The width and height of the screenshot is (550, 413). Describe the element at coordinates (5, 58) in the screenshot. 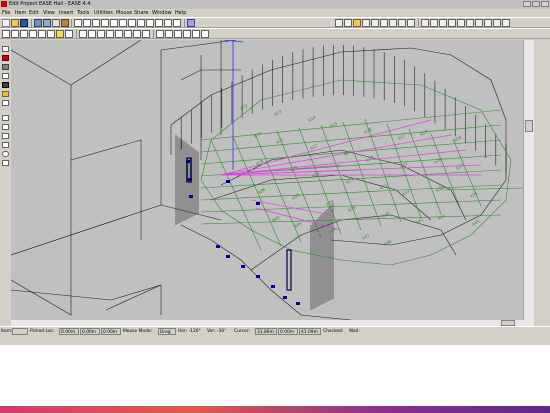

I see `pencil-icon` at that location.